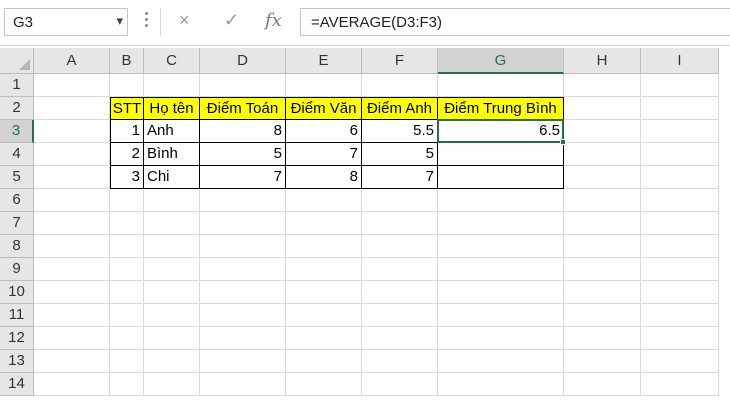 Image resolution: width=730 pixels, height=410 pixels. What do you see at coordinates (602, 177) in the screenshot?
I see `cell-h5` at bounding box center [602, 177].